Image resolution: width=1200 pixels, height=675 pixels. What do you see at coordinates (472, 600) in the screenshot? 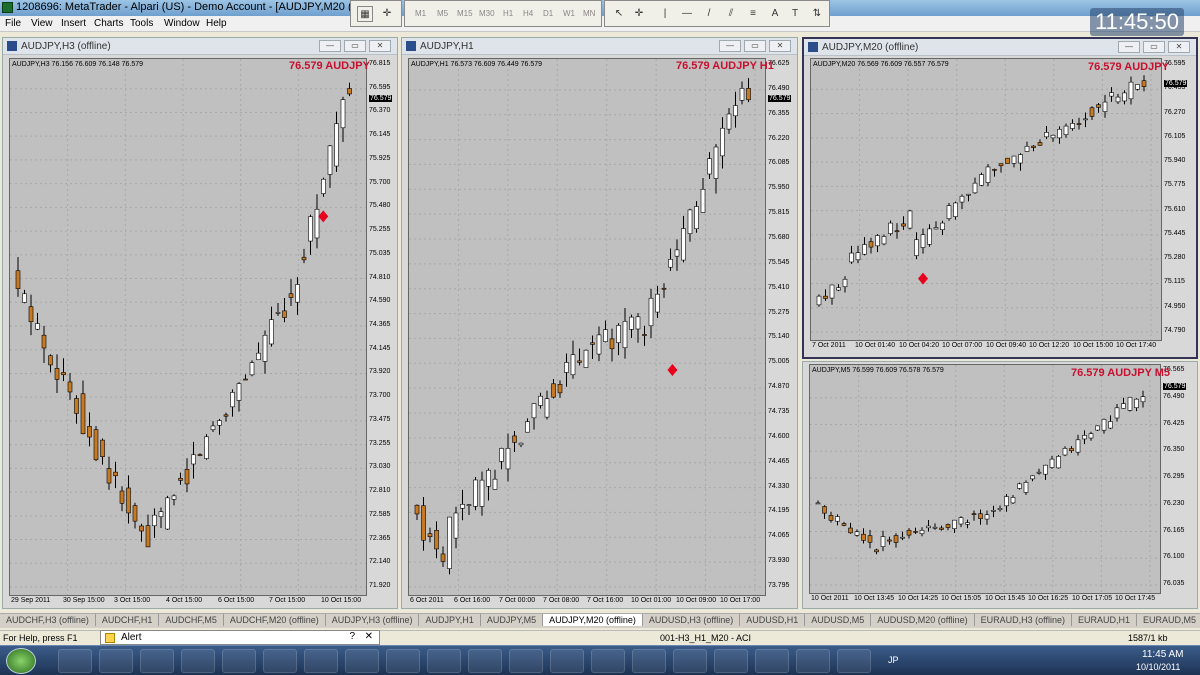
I see `time-tick: 6 Oct 16:00` at bounding box center [472, 600].